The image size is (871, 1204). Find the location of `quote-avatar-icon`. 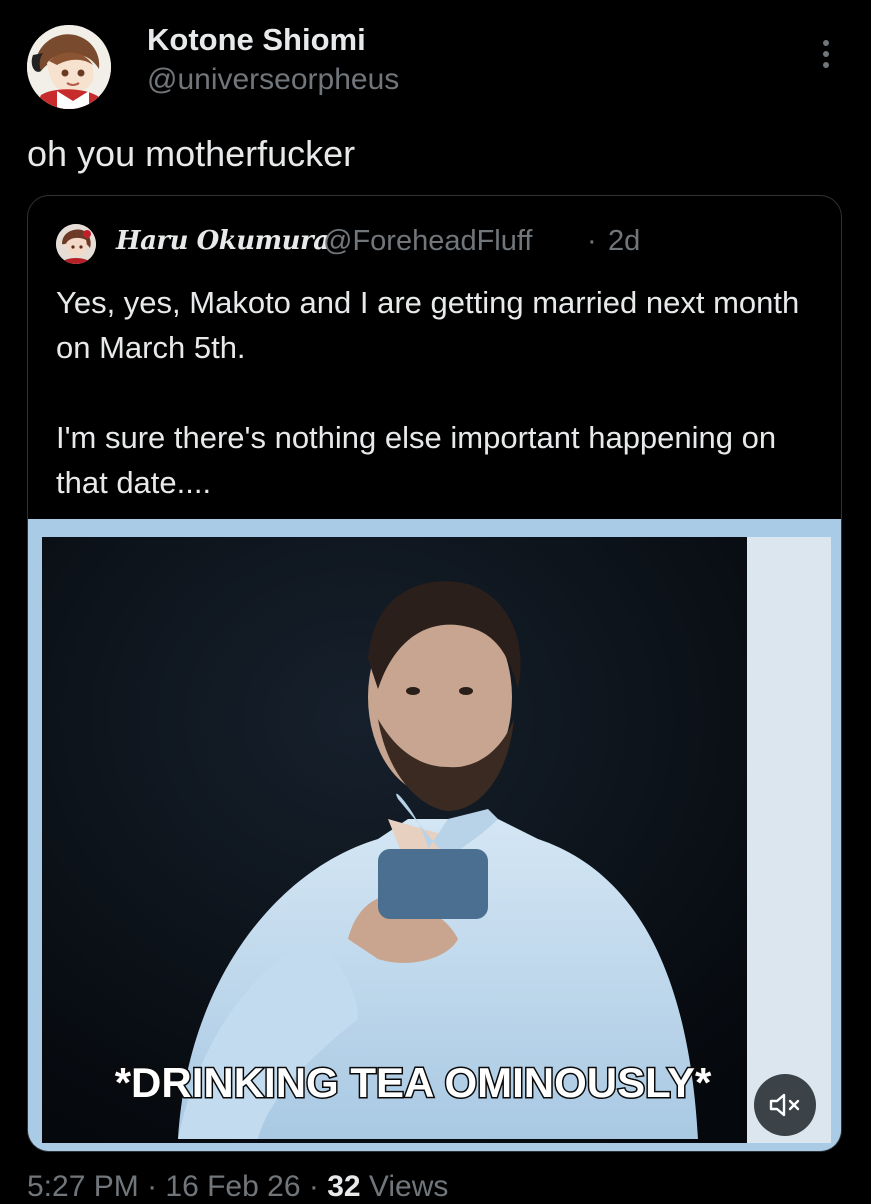

quote-avatar-icon is located at coordinates (76, 244).